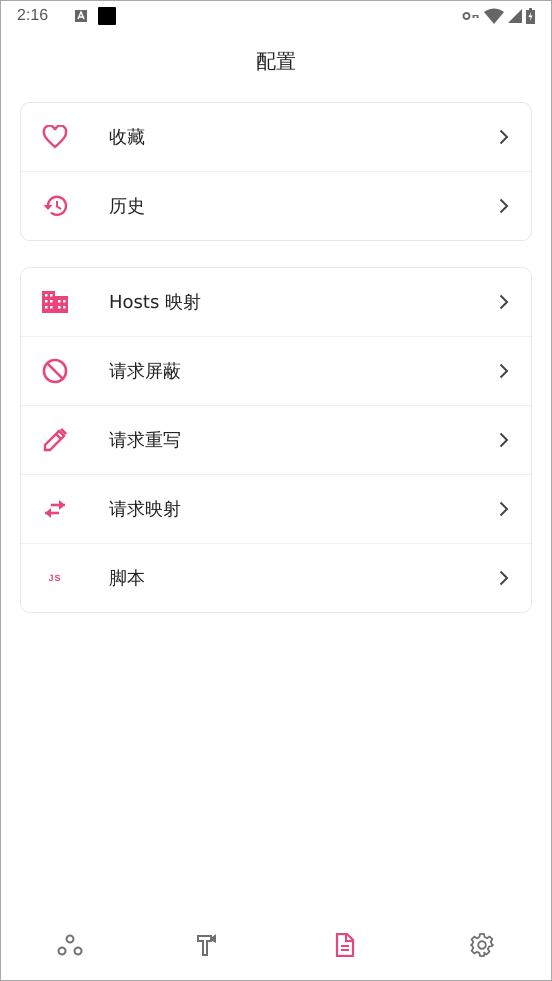  Describe the element at coordinates (155, 302) in the screenshot. I see `item-label: Hosts 映射` at that location.